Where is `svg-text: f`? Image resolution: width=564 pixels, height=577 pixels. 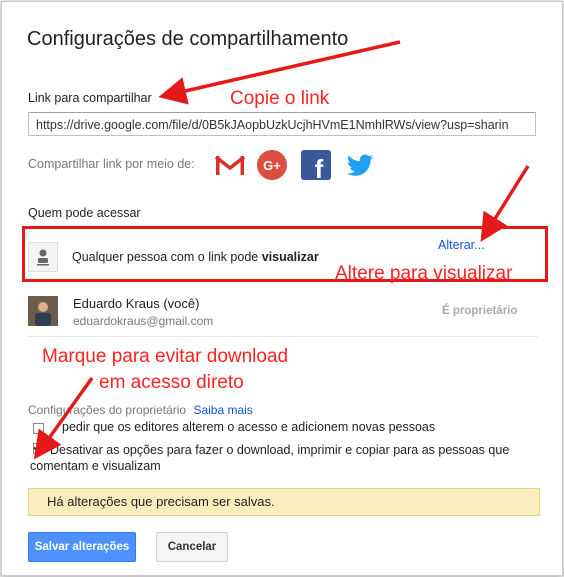
svg-text: f is located at coordinates (319, 167).